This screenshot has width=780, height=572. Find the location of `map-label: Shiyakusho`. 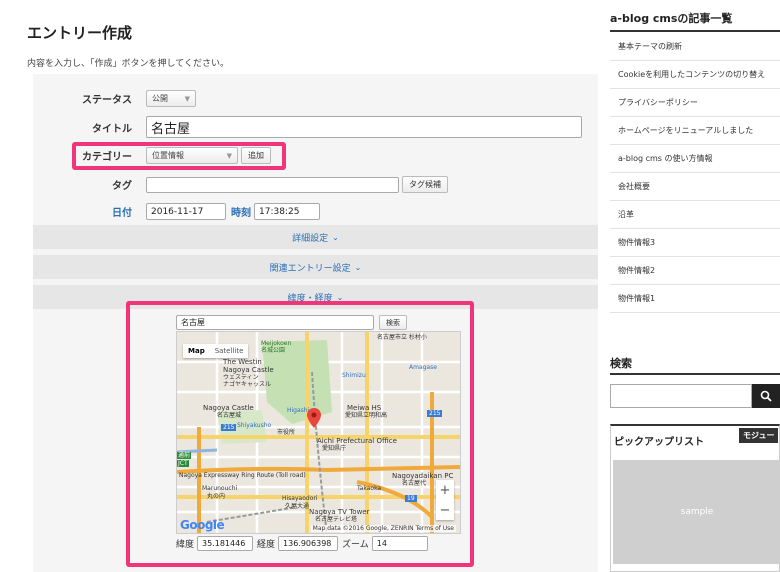

map-label: Shiyakusho is located at coordinates (254, 425).